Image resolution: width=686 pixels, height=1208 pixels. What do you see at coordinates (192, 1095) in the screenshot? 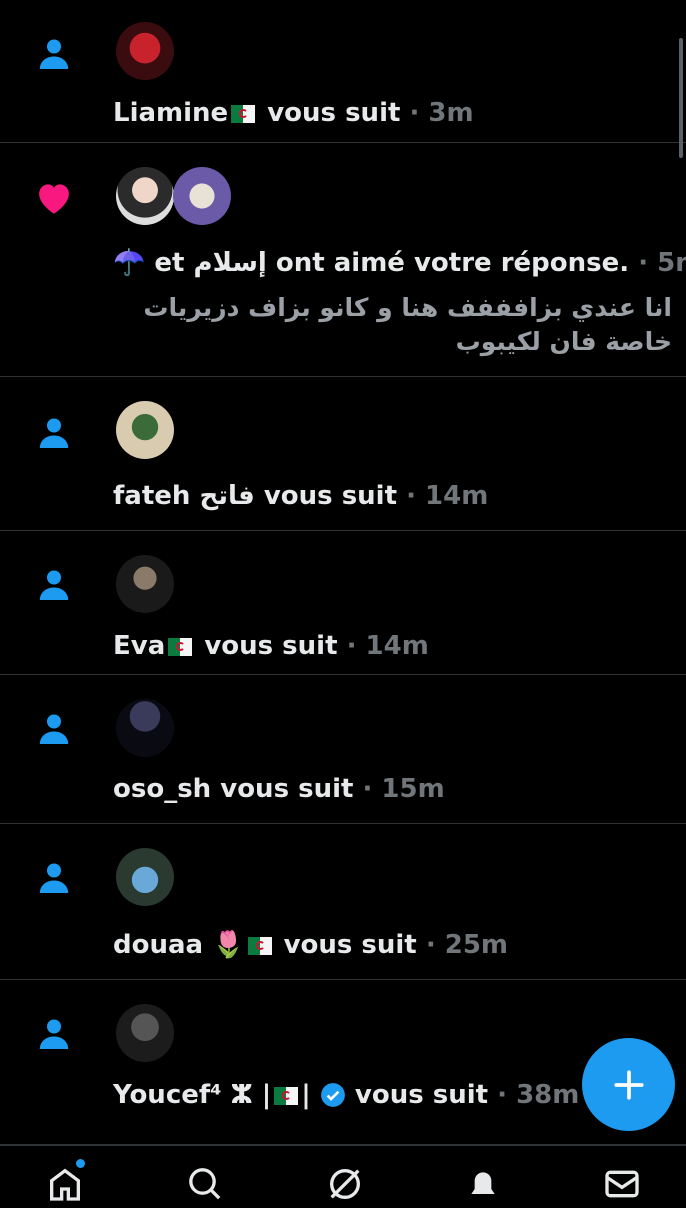
I see `user-name: Youcef⁴ ⵣ |` at bounding box center [192, 1095].